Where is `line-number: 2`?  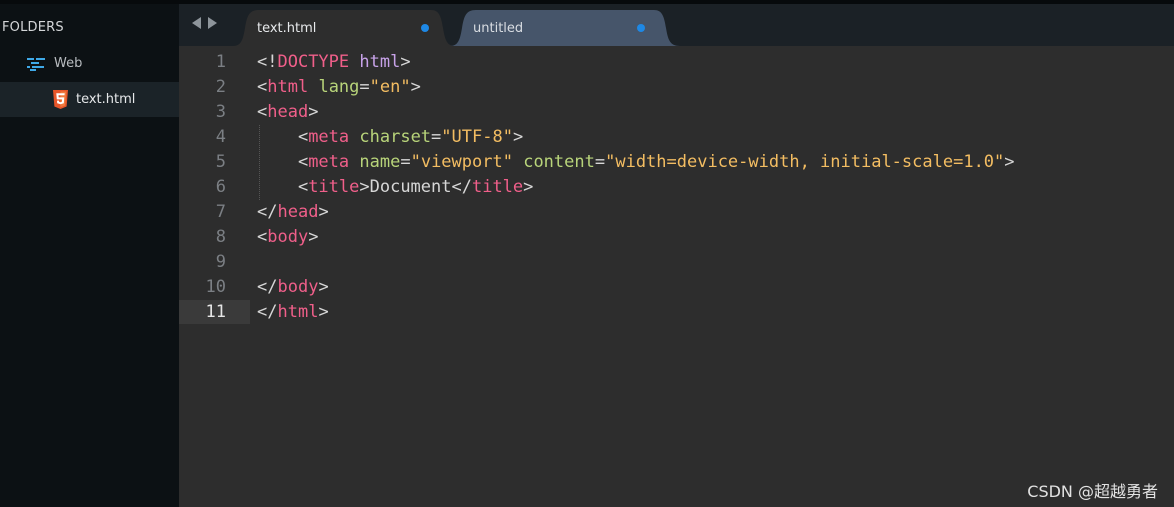 line-number: 2 is located at coordinates (220, 87).